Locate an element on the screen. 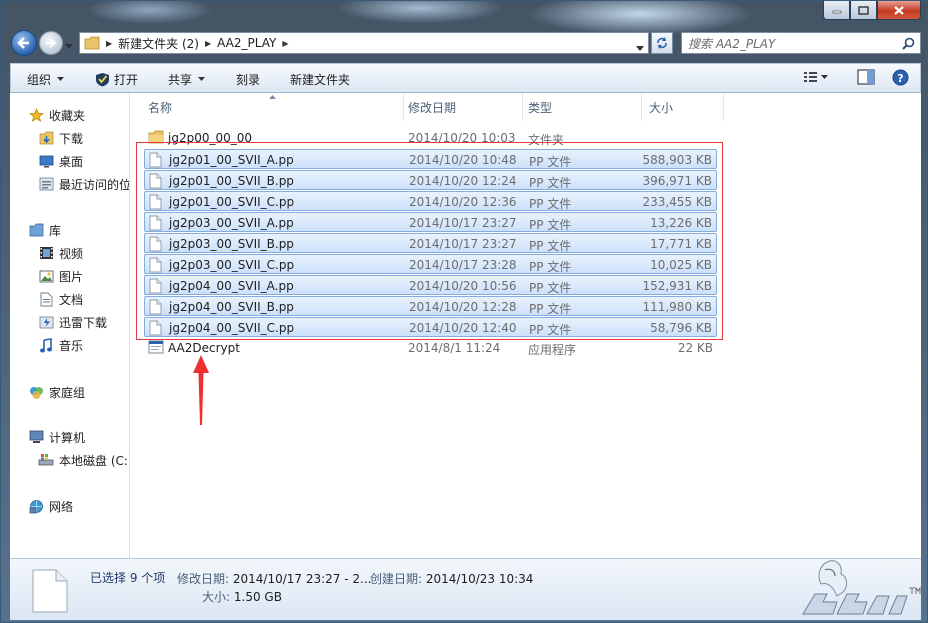  chevron-down-icon is located at coordinates (640, 48).